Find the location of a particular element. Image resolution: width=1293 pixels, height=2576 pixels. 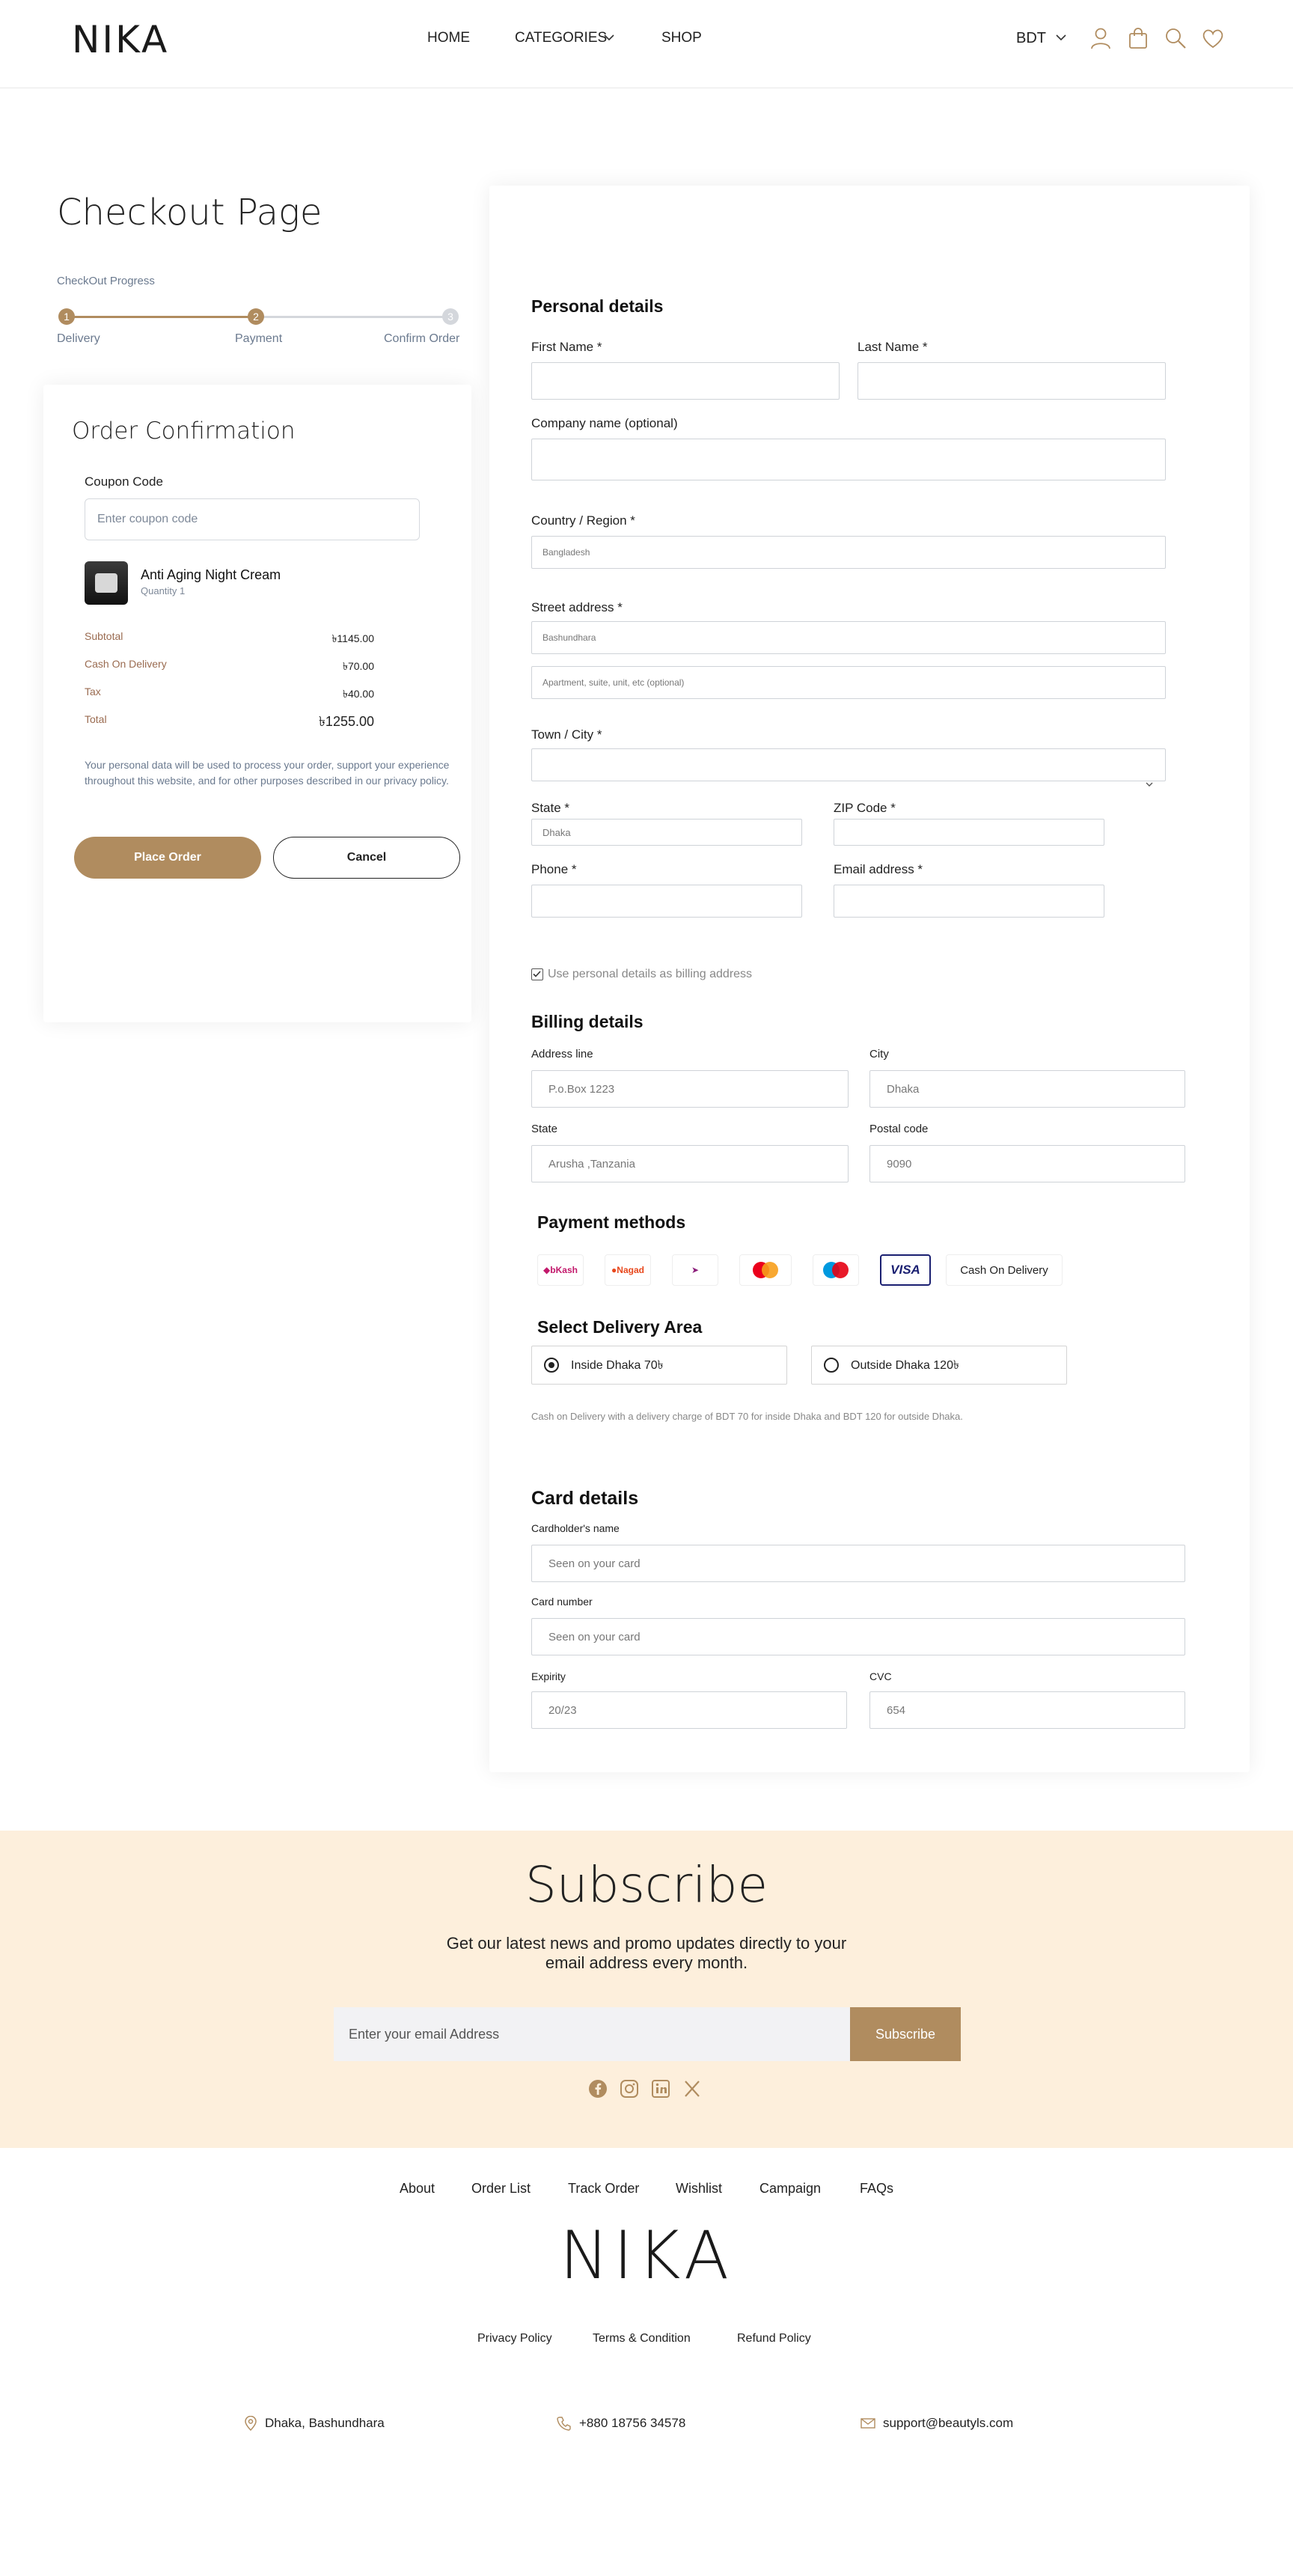

street-input: Bashundhara is located at coordinates (848, 637).